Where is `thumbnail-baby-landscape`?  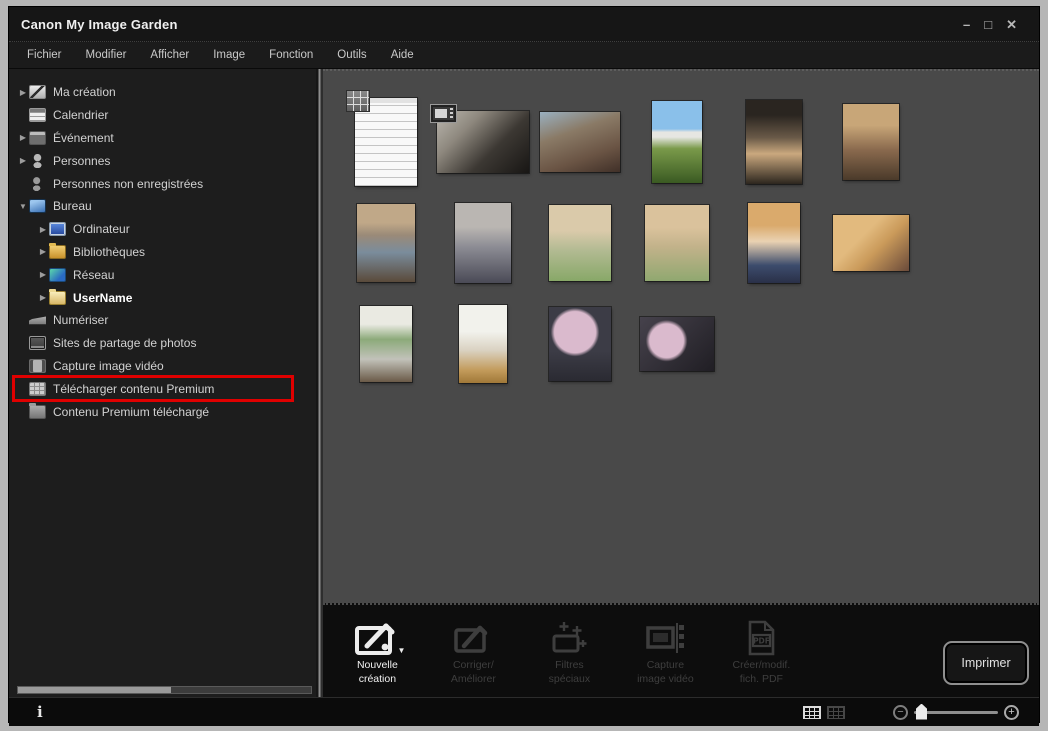
thumbnail-baby-landscape is located at coordinates (870, 242).